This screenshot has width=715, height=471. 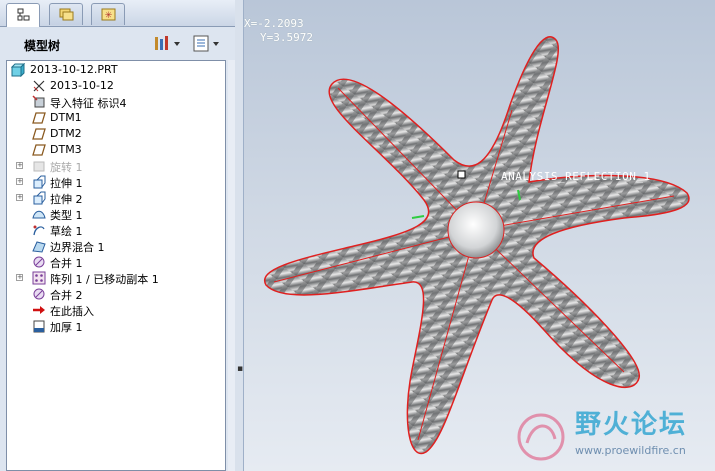 What do you see at coordinates (88, 103) in the screenshot?
I see `tree-item-label: 导入特征 标识4` at bounding box center [88, 103].